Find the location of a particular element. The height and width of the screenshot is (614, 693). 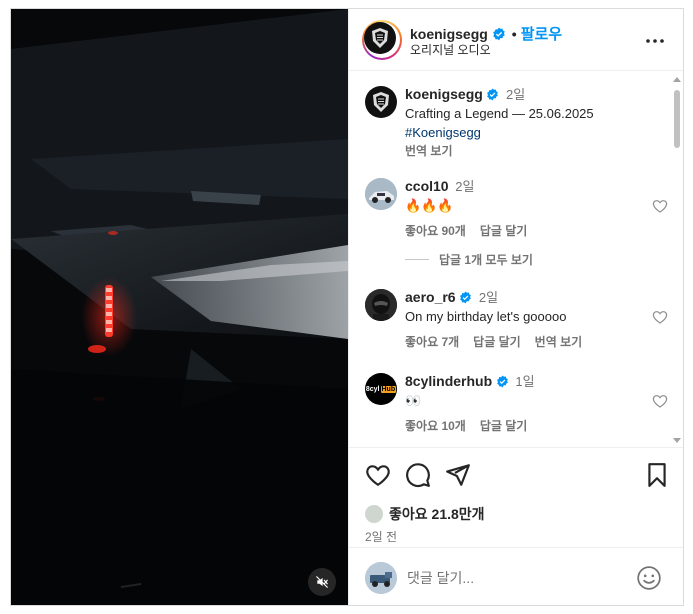

comment-text: 🔥🔥🔥 is located at coordinates (429, 205).